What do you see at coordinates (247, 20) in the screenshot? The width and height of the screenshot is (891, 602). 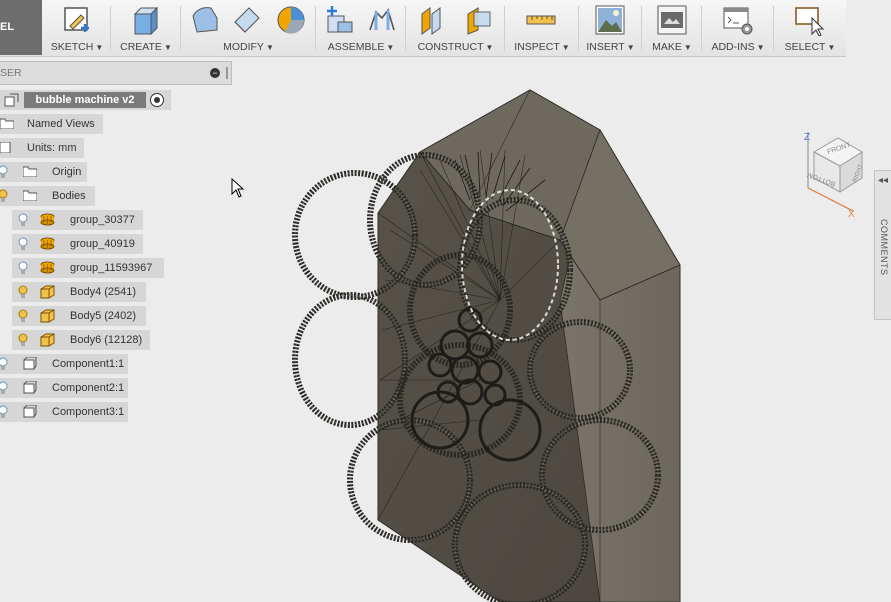 I see `fillet-icon` at bounding box center [247, 20].